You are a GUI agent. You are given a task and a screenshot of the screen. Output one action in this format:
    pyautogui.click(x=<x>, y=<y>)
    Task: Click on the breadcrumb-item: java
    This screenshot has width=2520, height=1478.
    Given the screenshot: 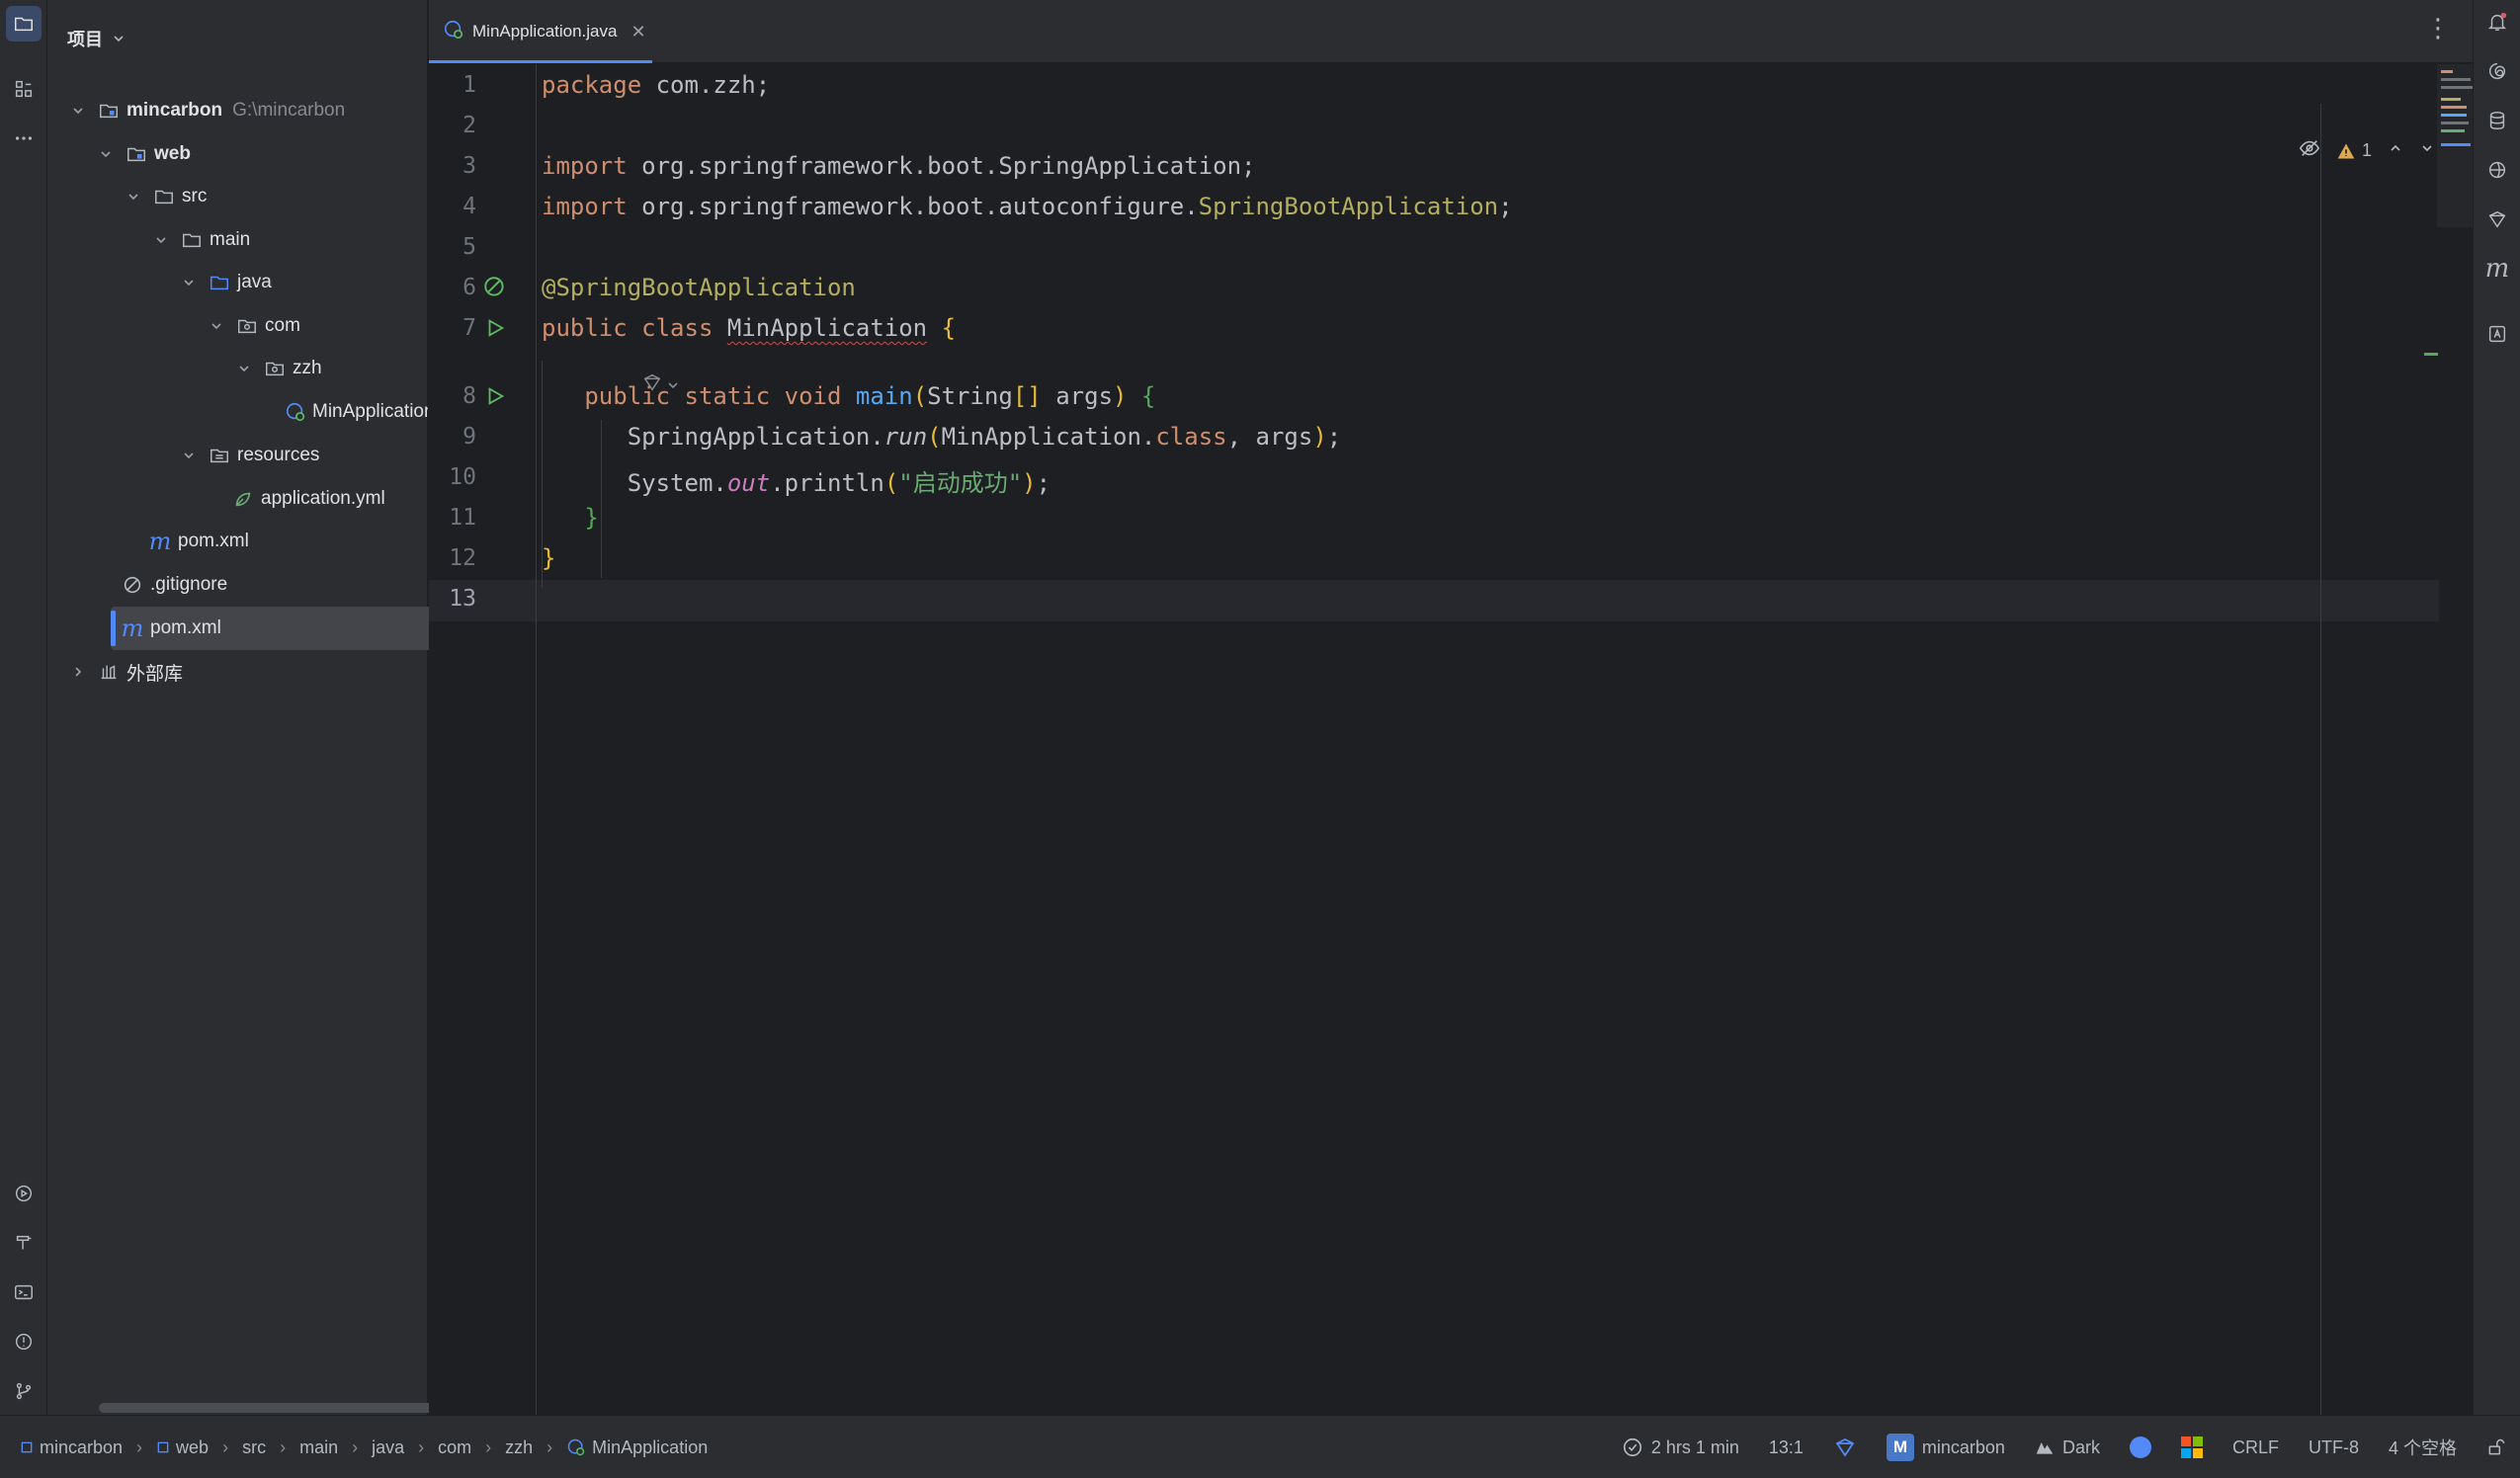 What is the action you would take?
    pyautogui.click(x=388, y=1447)
    